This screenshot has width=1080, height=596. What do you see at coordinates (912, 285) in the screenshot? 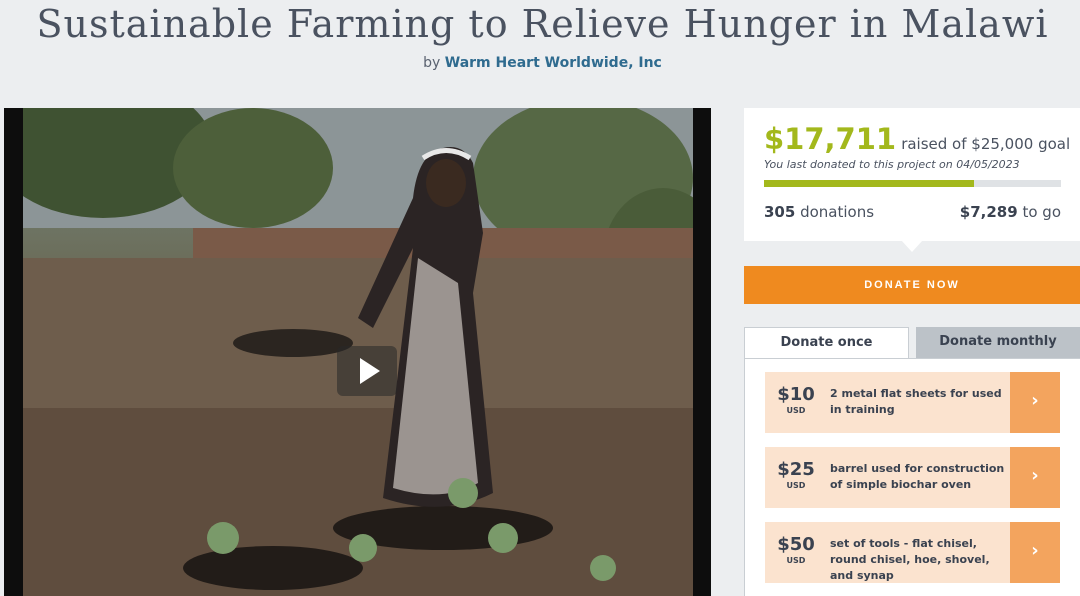
I see `donate-now-button: DONATE NOW` at bounding box center [912, 285].